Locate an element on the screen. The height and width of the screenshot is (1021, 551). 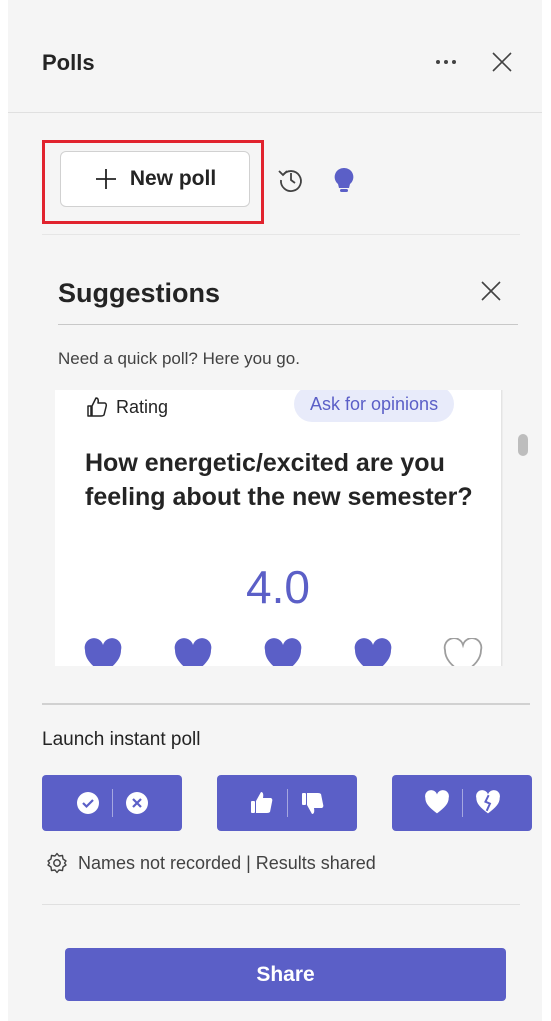
lightbulb-icon is located at coordinates (344, 181).